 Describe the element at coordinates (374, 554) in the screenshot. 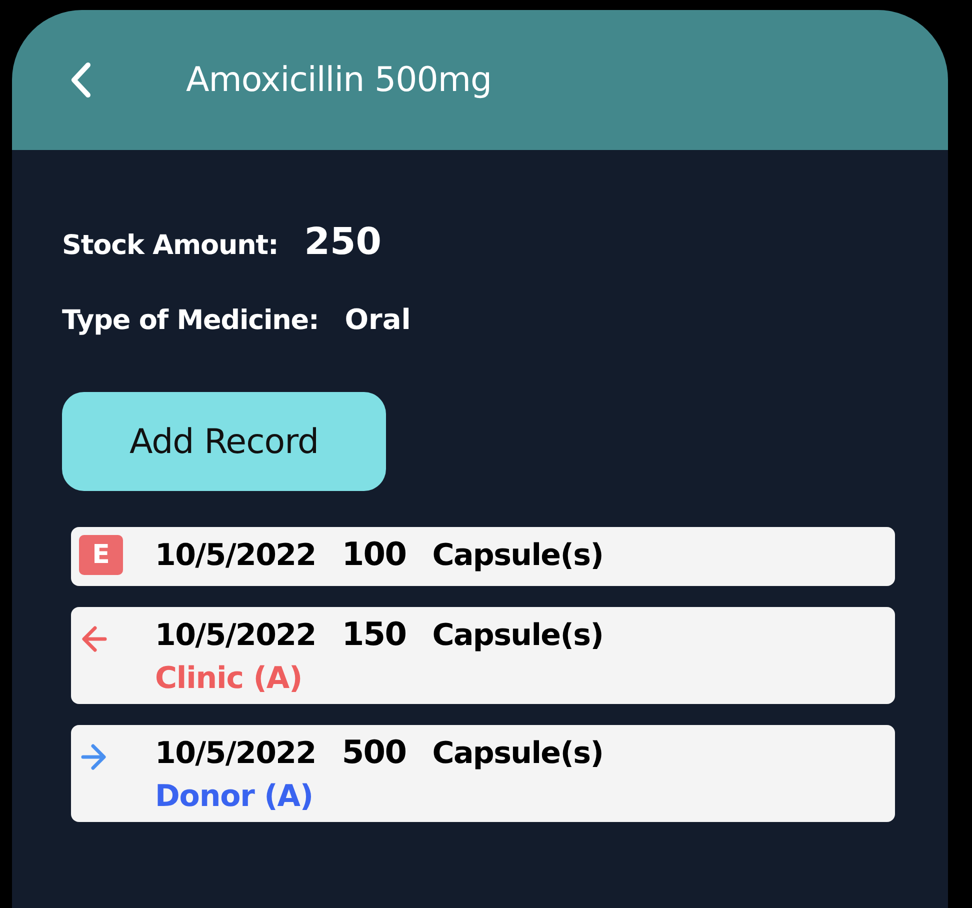

I see `record-amount: 100` at that location.